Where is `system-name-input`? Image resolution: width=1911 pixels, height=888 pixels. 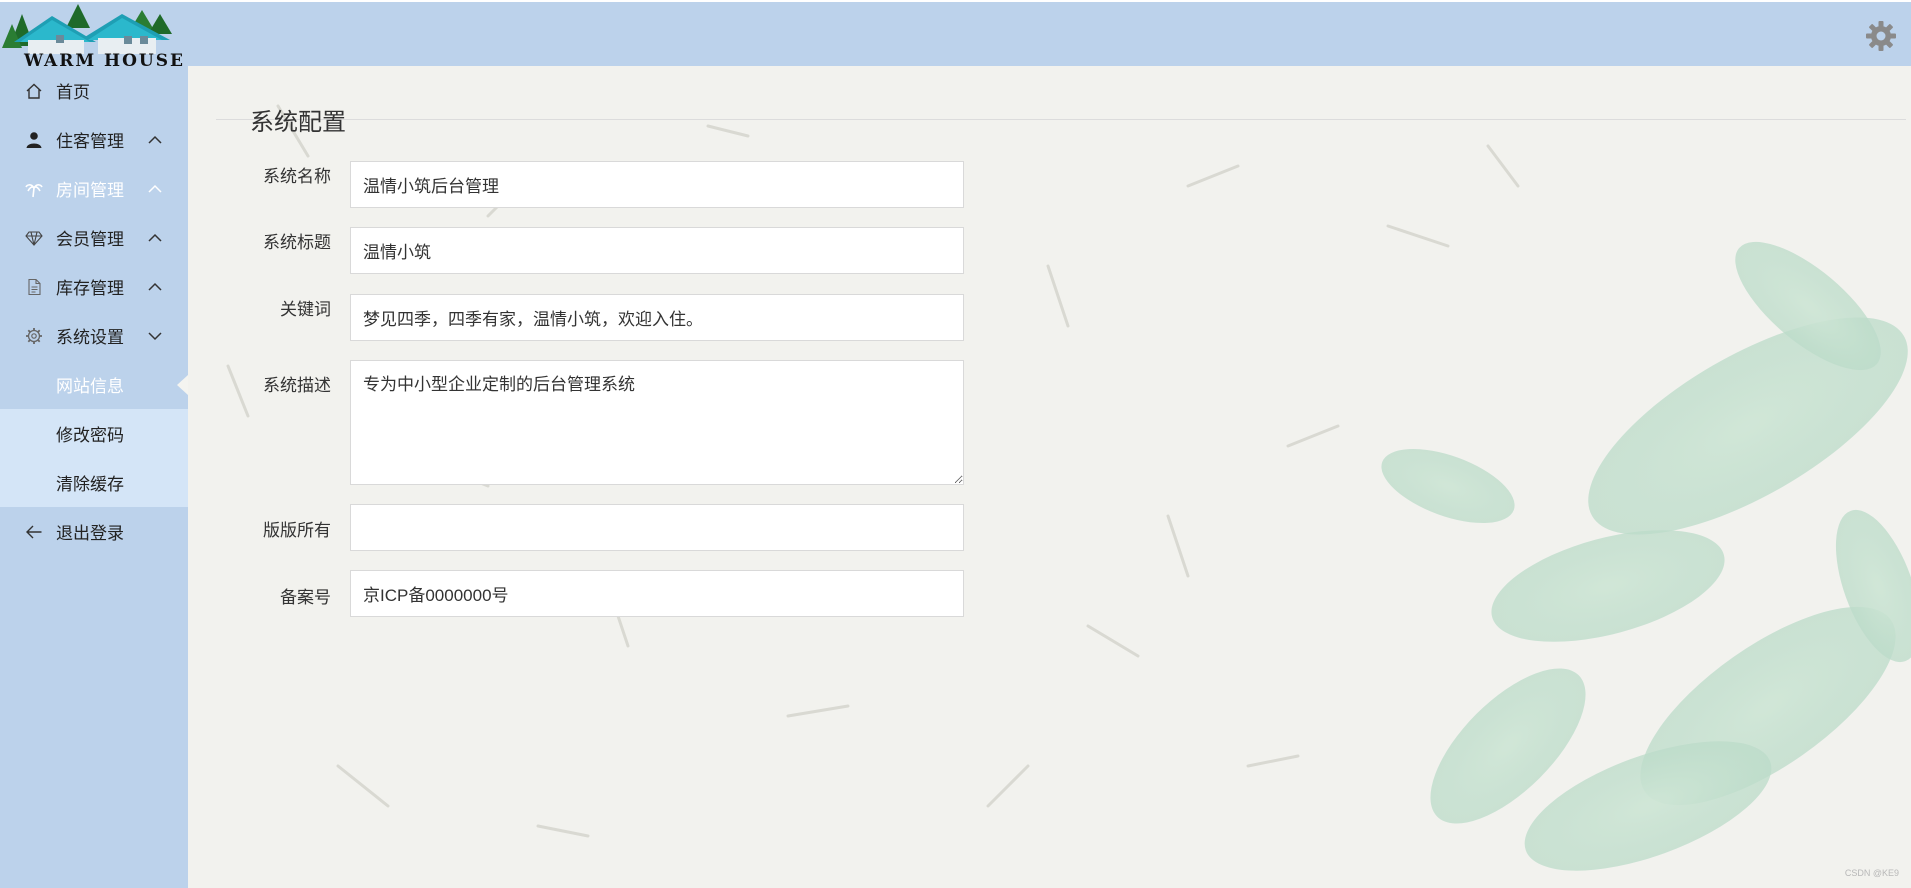
system-name-input is located at coordinates (657, 184).